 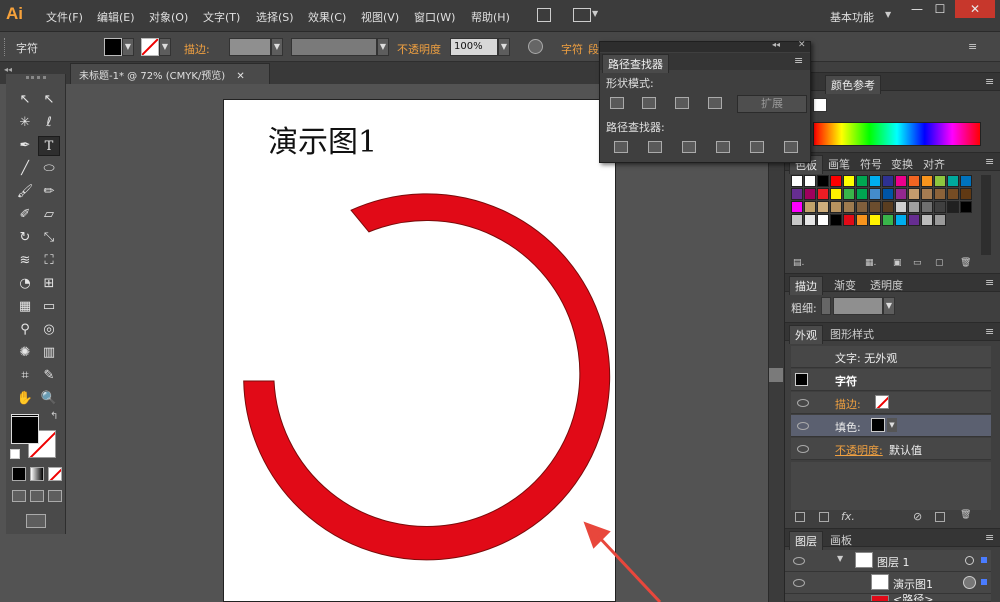 What do you see at coordinates (913, 584) in the screenshot?
I see `layer-item-name: 演示图1` at bounding box center [913, 584].